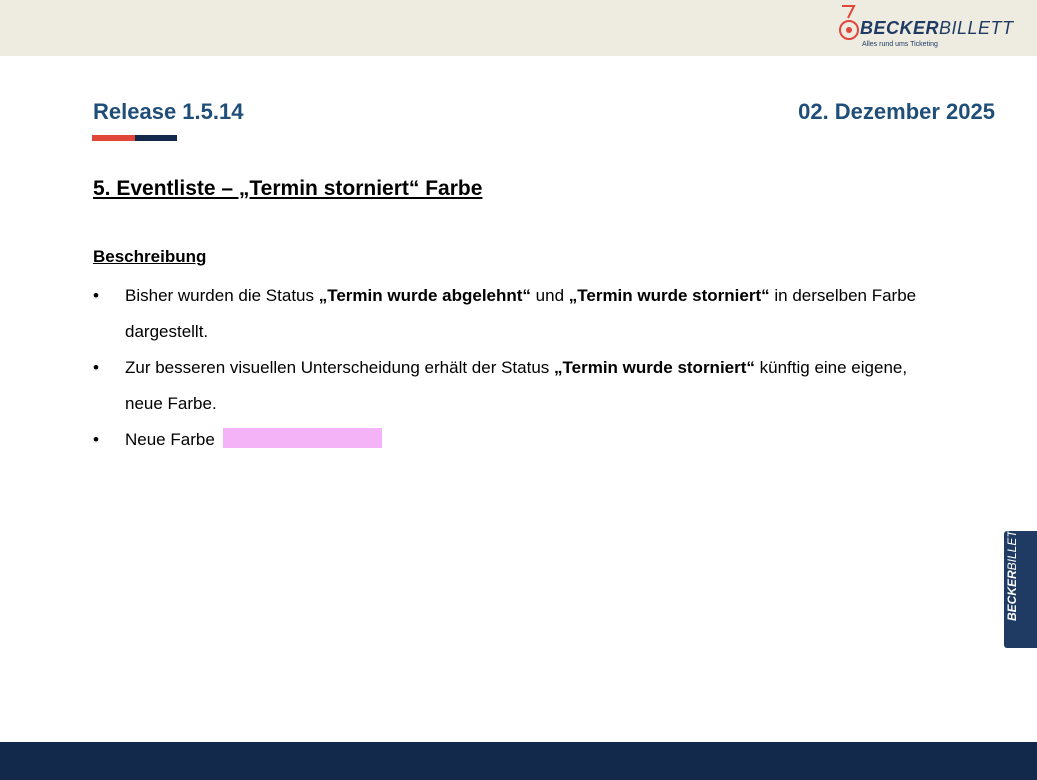 This screenshot has width=1037, height=780. Describe the element at coordinates (900, 28) in the screenshot. I see `logo-brand-bold: BECKER` at that location.